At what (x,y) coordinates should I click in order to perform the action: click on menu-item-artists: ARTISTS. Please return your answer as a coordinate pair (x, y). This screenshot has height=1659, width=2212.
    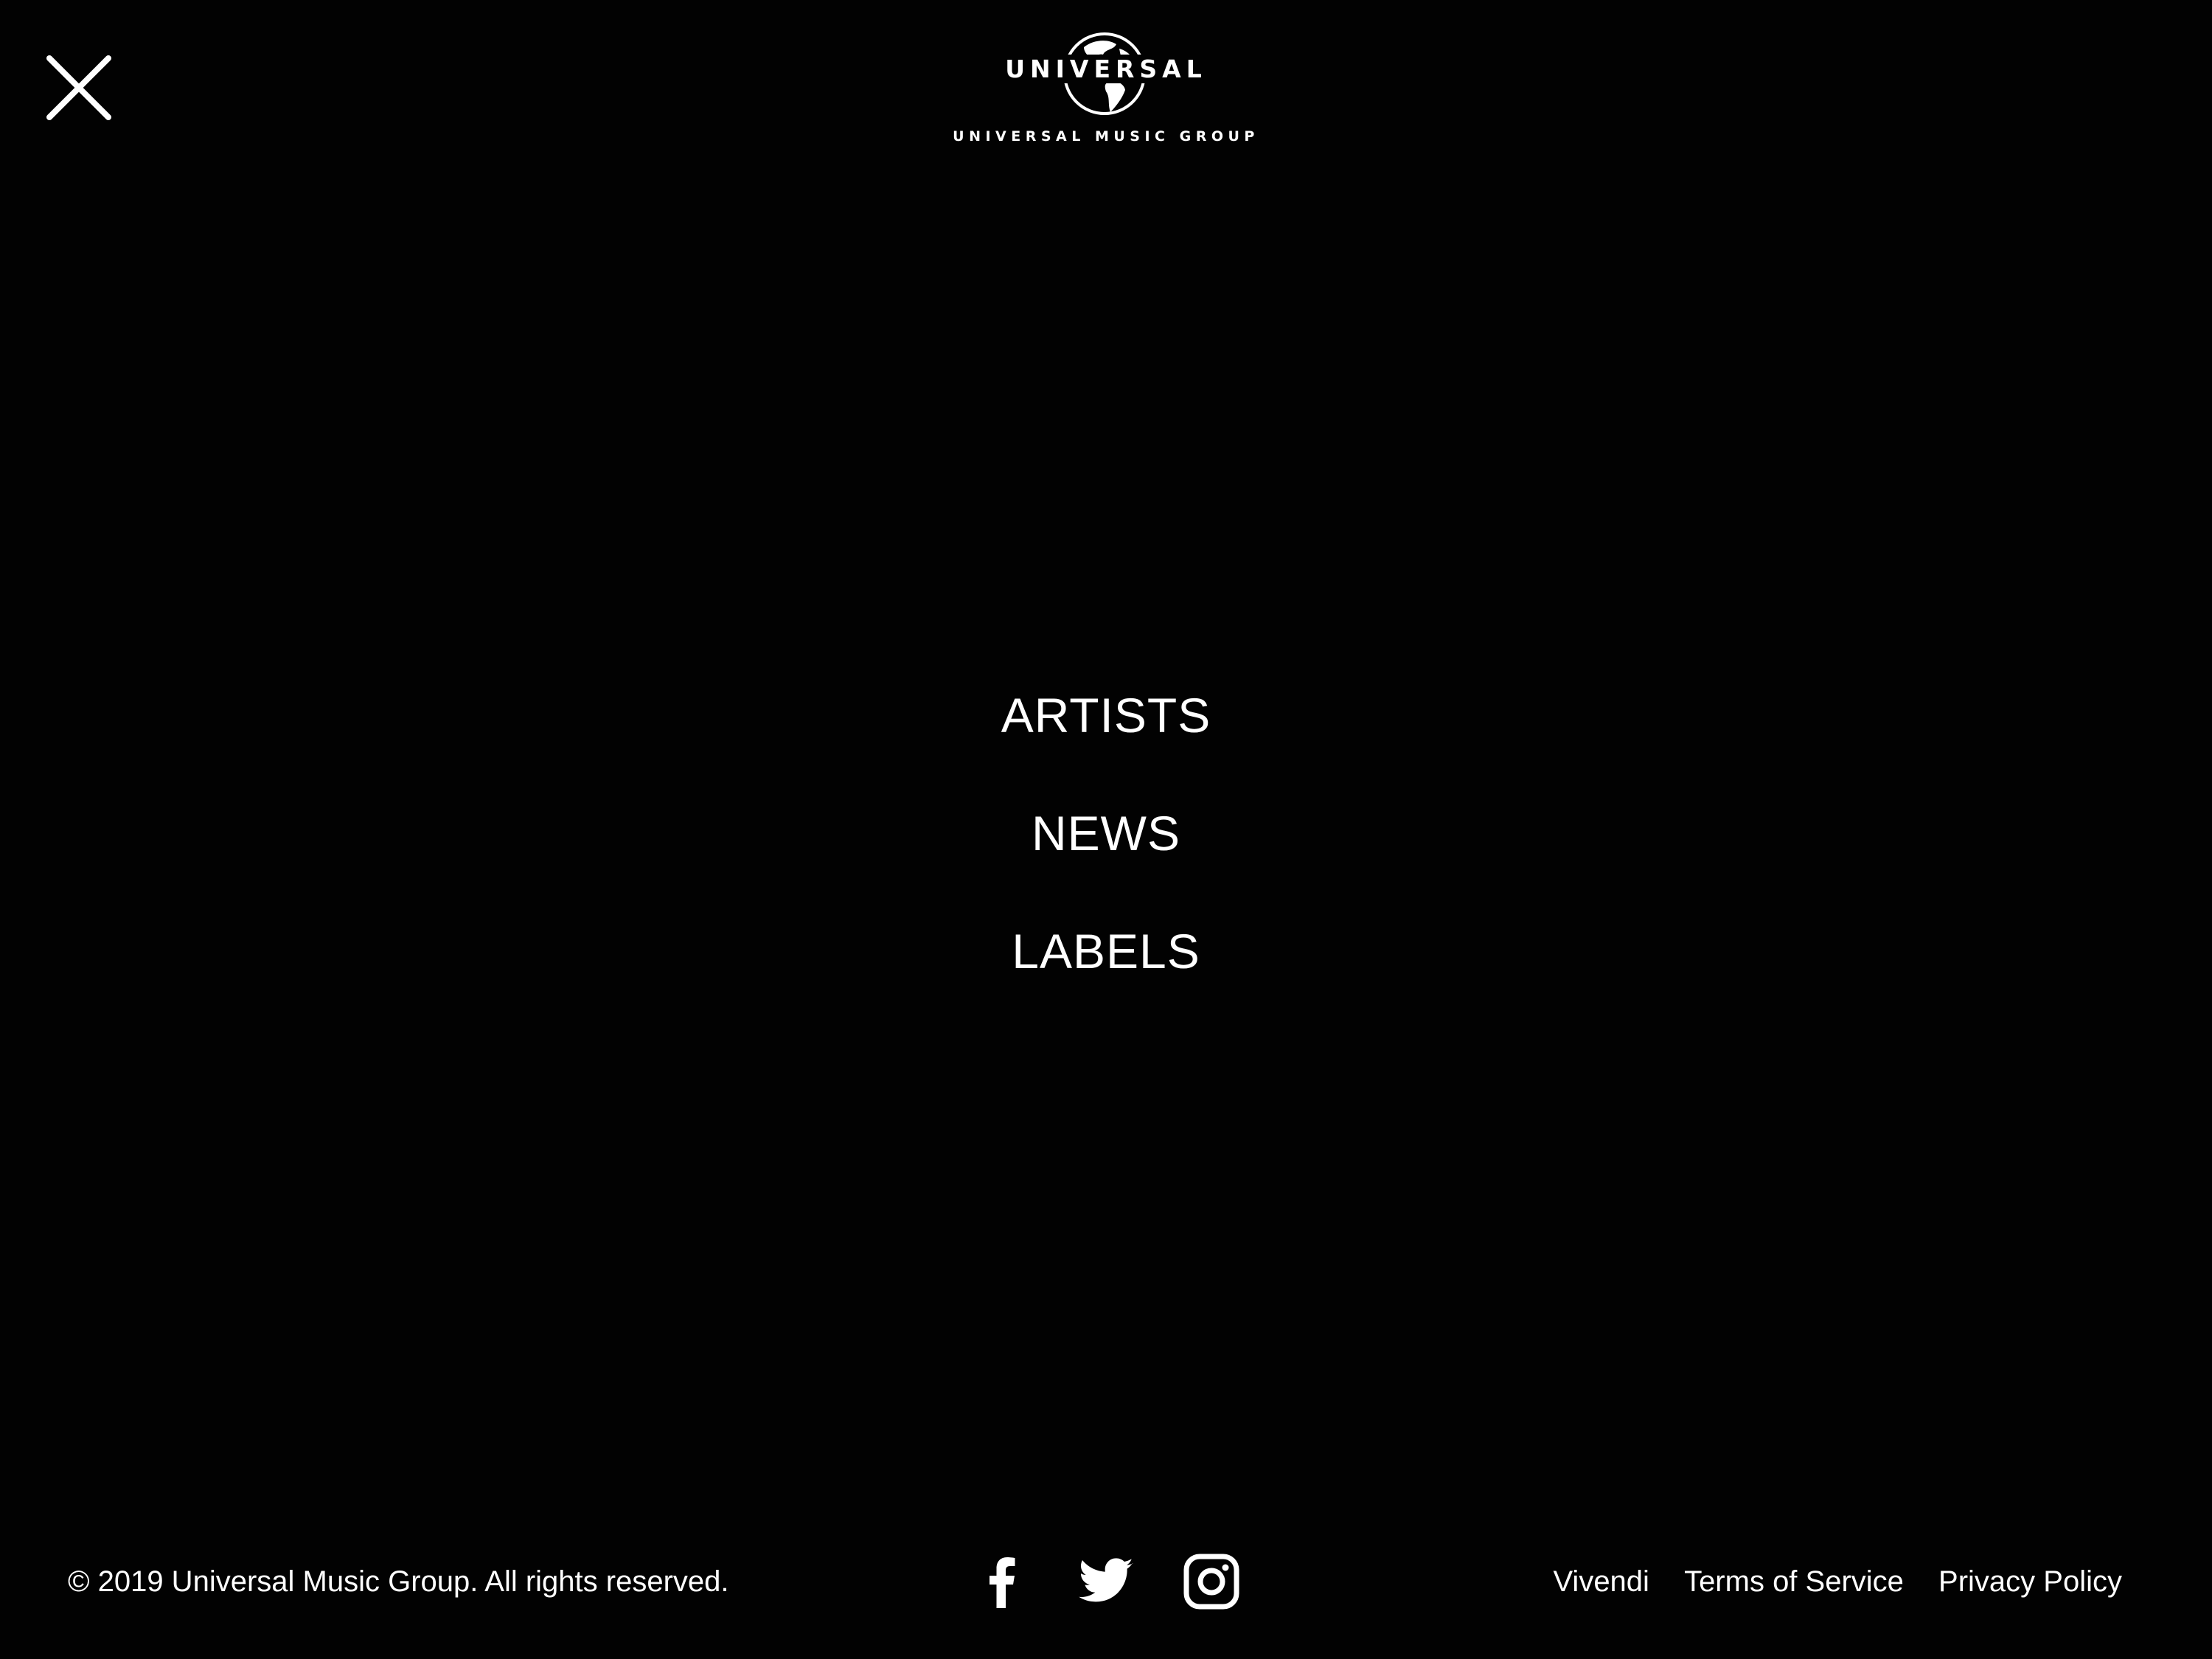
    Looking at the image, I should click on (1106, 737).